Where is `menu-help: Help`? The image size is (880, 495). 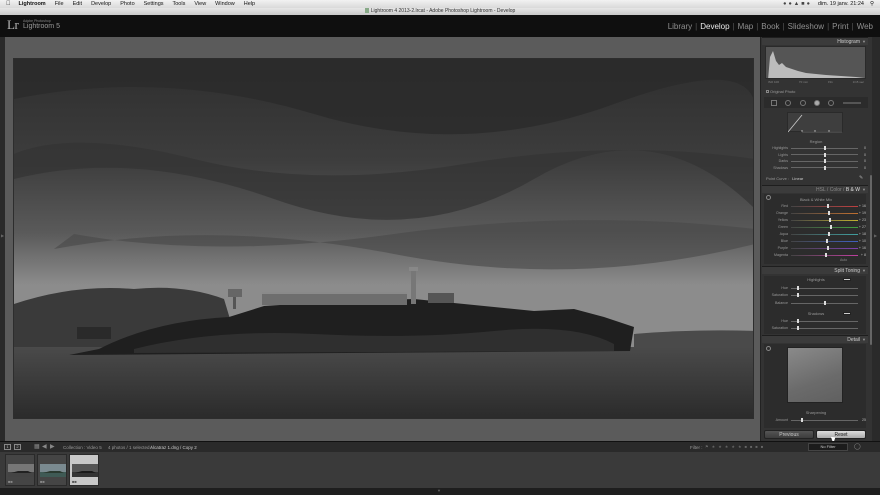 menu-help: Help is located at coordinates (249, 4).